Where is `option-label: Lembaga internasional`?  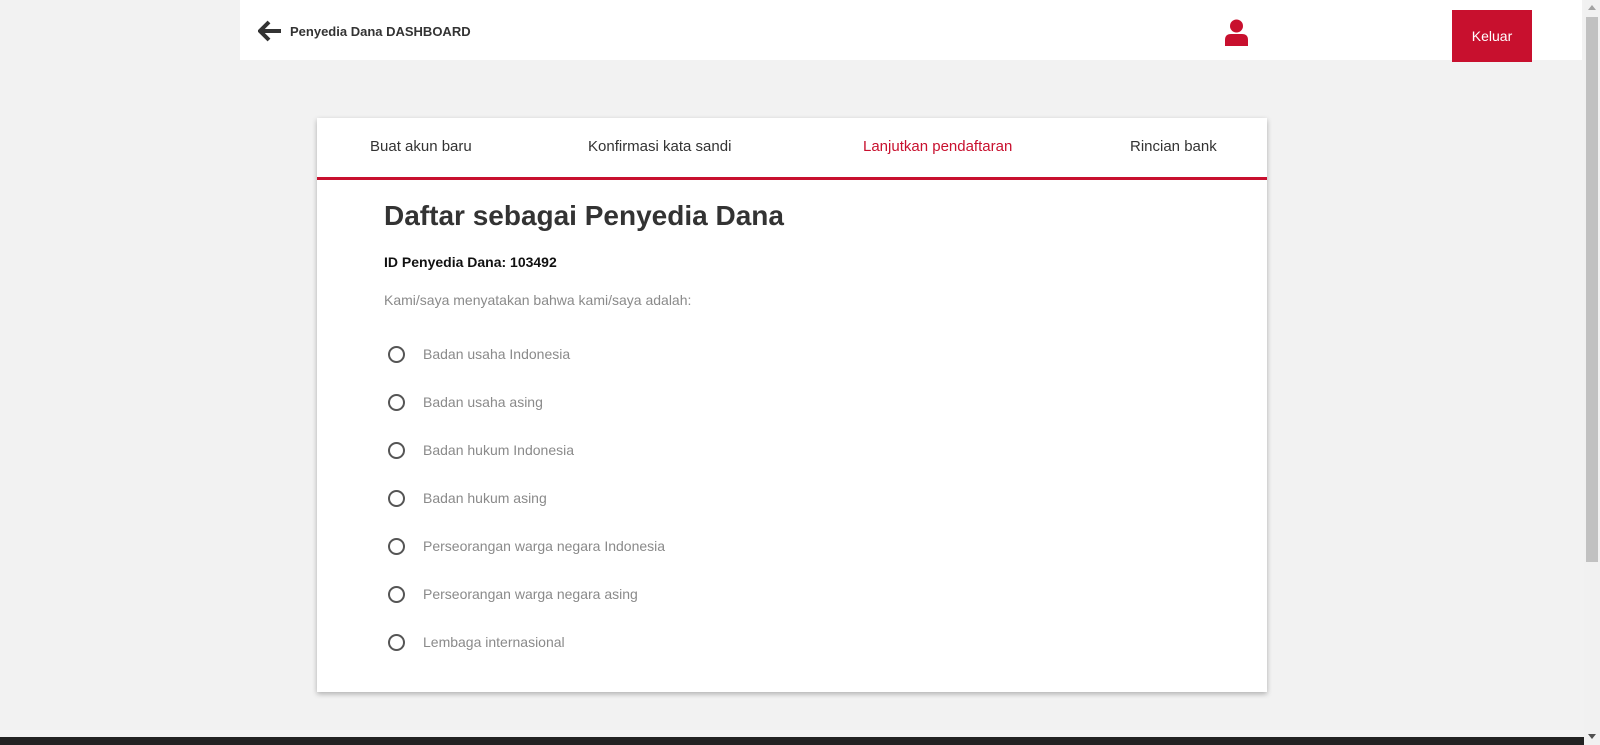 option-label: Lembaga internasional is located at coordinates (494, 642).